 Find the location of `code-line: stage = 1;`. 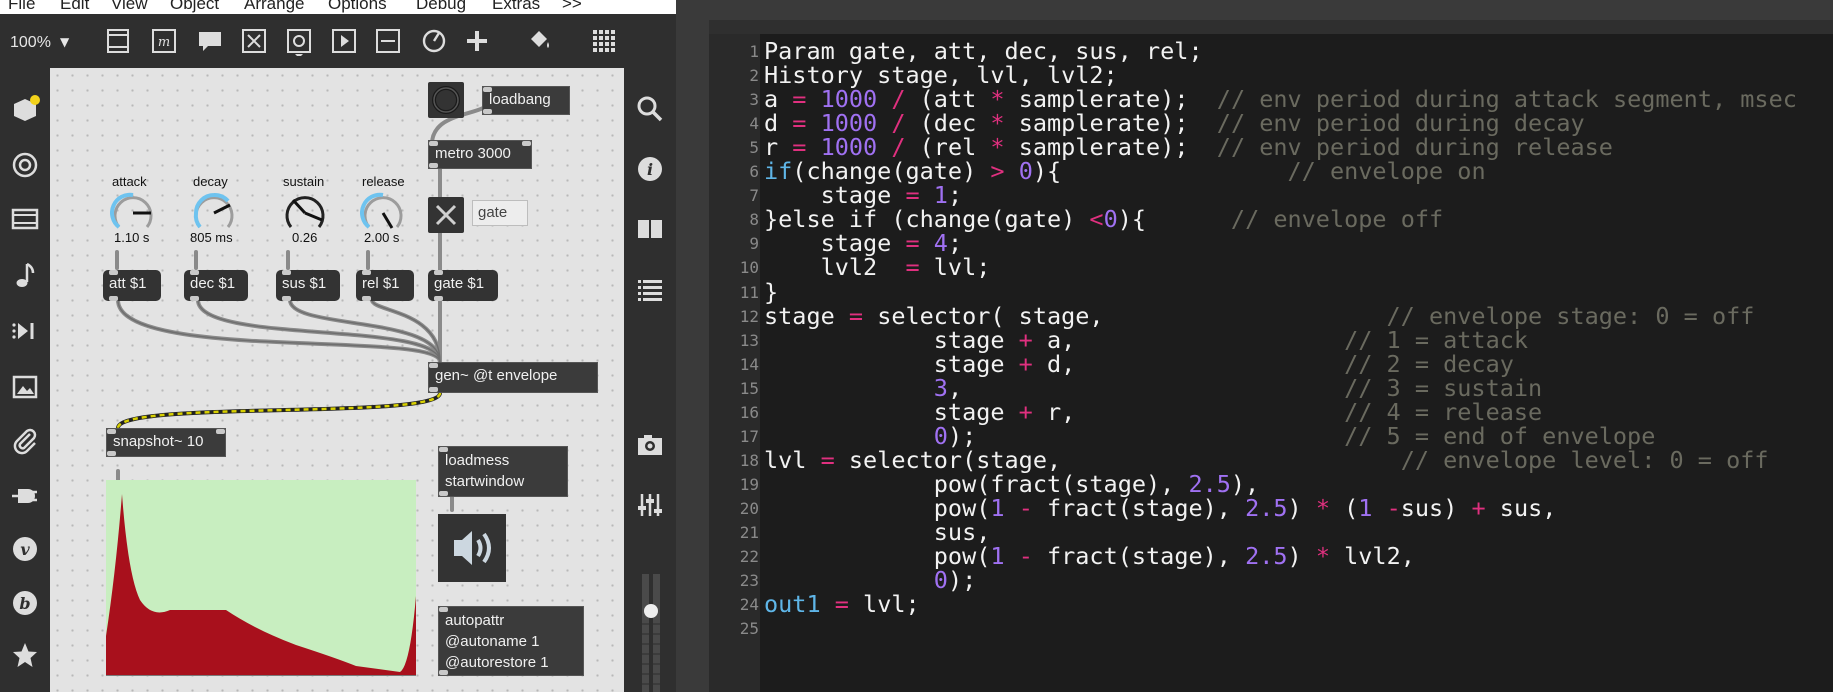

code-line: stage = 1; is located at coordinates (863, 195).